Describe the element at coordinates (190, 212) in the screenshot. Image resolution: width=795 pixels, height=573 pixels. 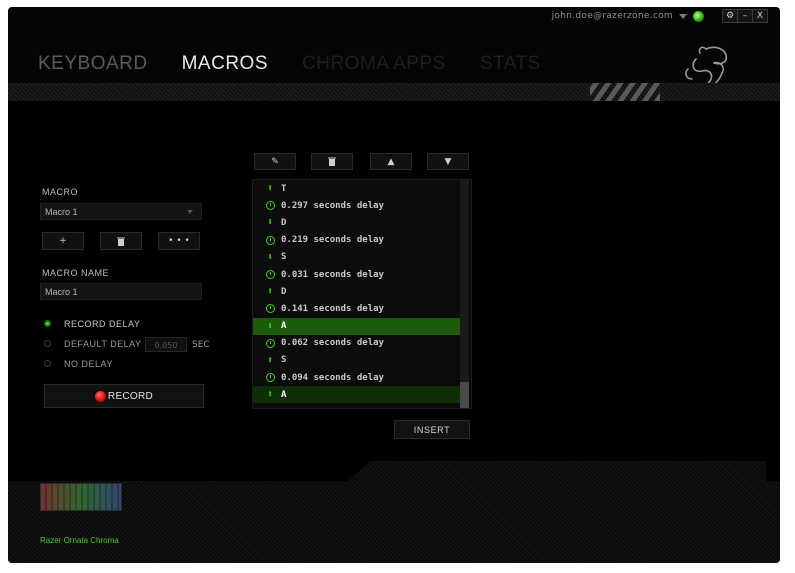
I see `chevron-down-icon` at that location.